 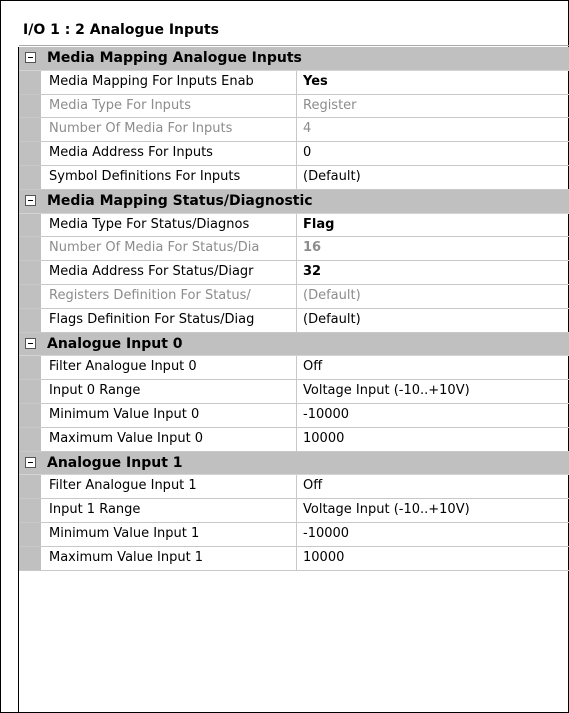 I want to click on property-row: Media Address For Inputs 0, so click(x=294, y=154).